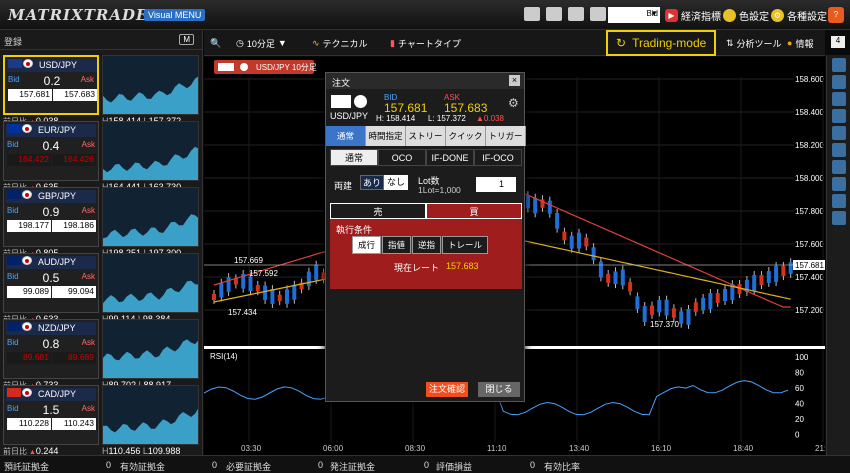 Image resolution: width=850 pixels, height=473 pixels. Describe the element at coordinates (838, 218) in the screenshot. I see `erase-icon` at that location.